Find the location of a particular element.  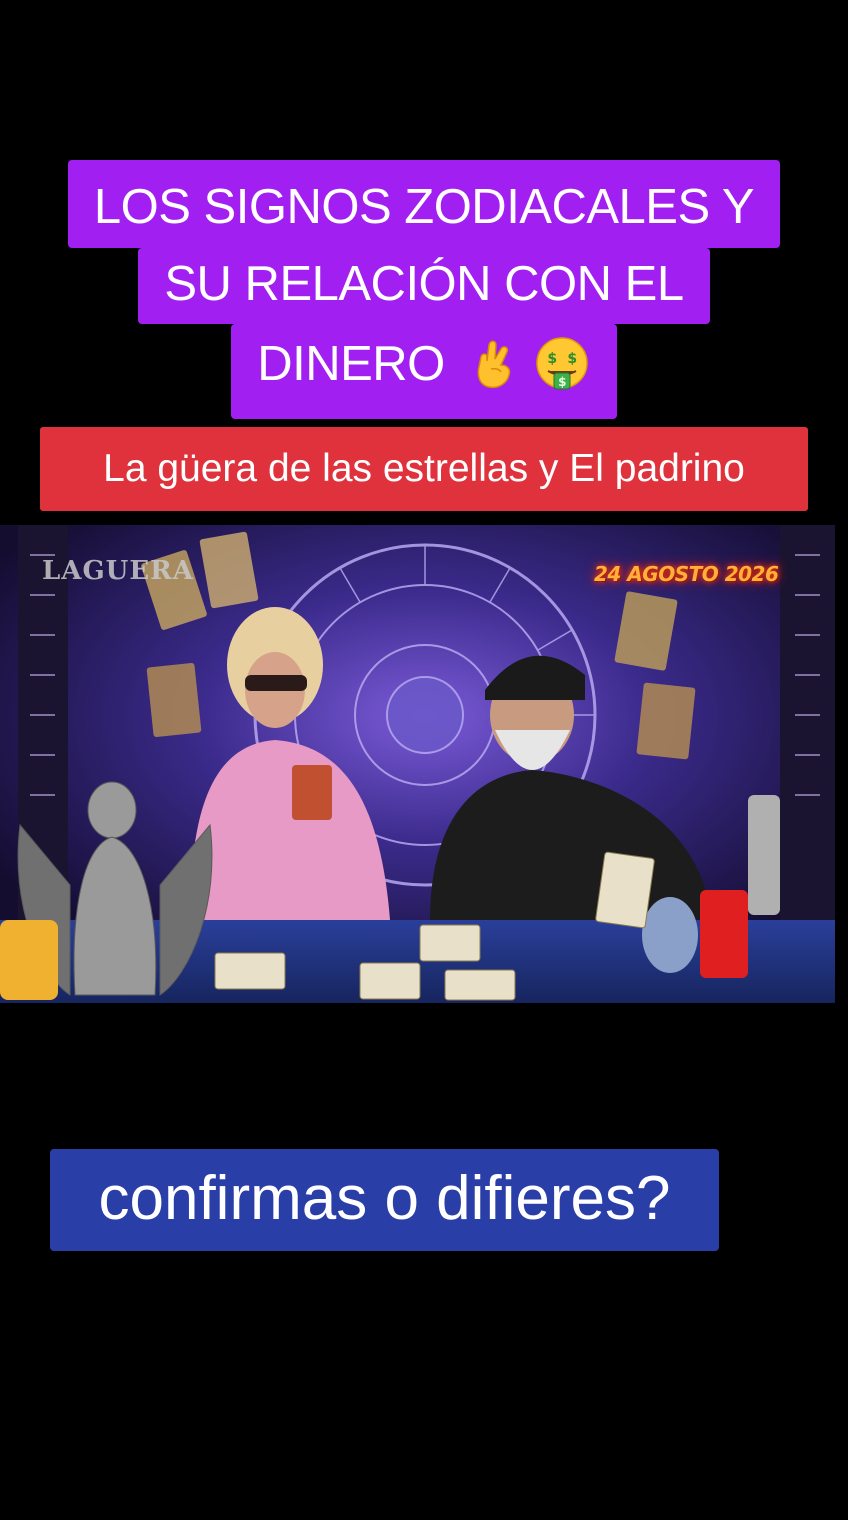

video-brand-mark: LAGUERA is located at coordinates (118, 571).